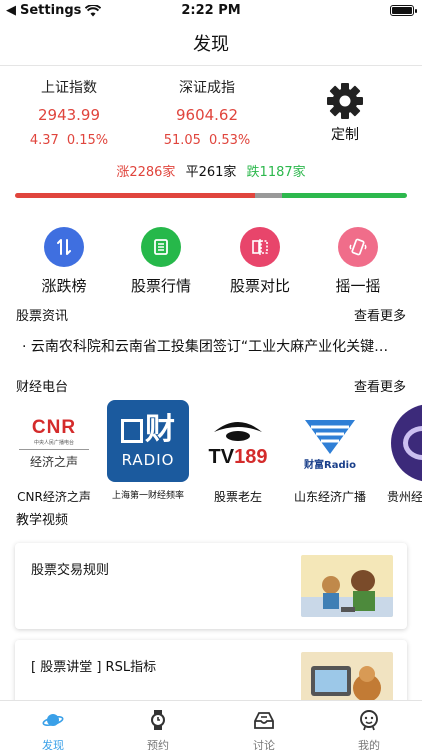  I want to click on video-title: [ 股票讲堂 ] RSL指标, so click(94, 667).